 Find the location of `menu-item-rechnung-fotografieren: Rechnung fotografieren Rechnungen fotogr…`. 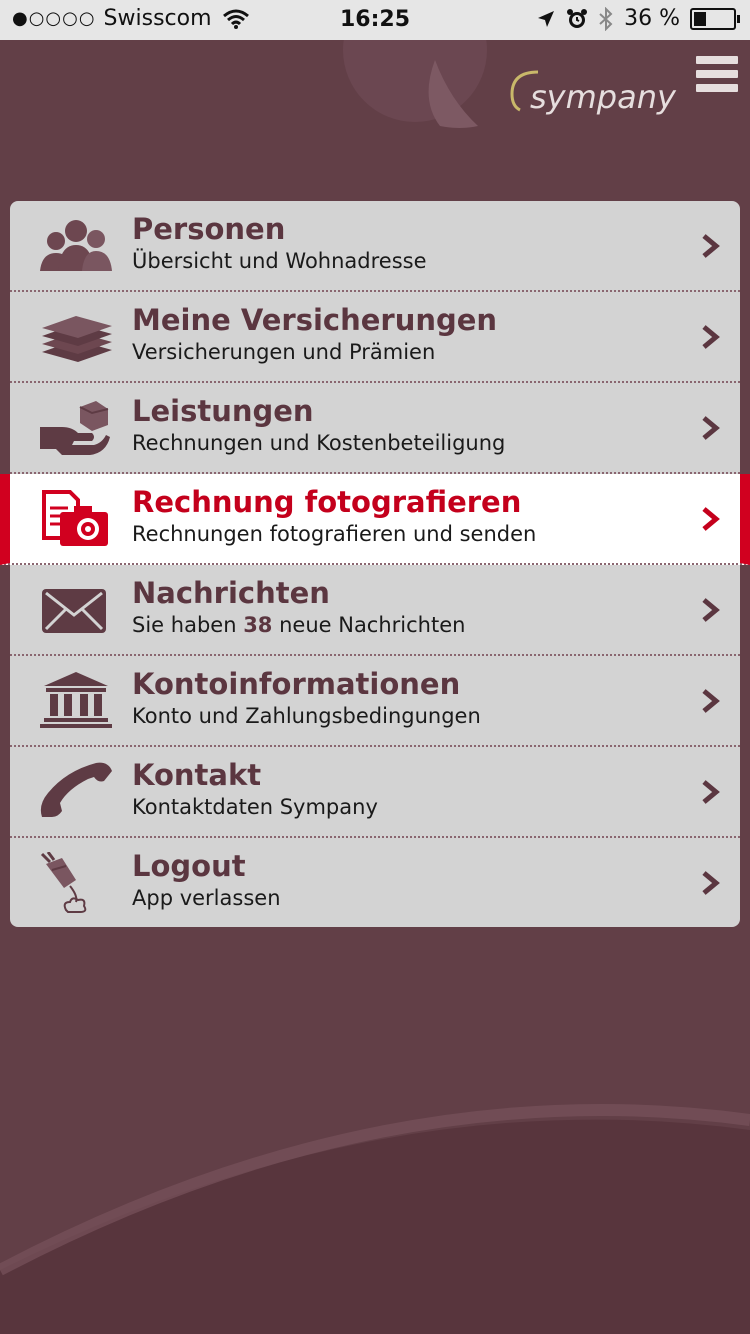

menu-item-rechnung-fotografieren: Rechnung fotografieren Rechnungen fotogr… is located at coordinates (375, 519).